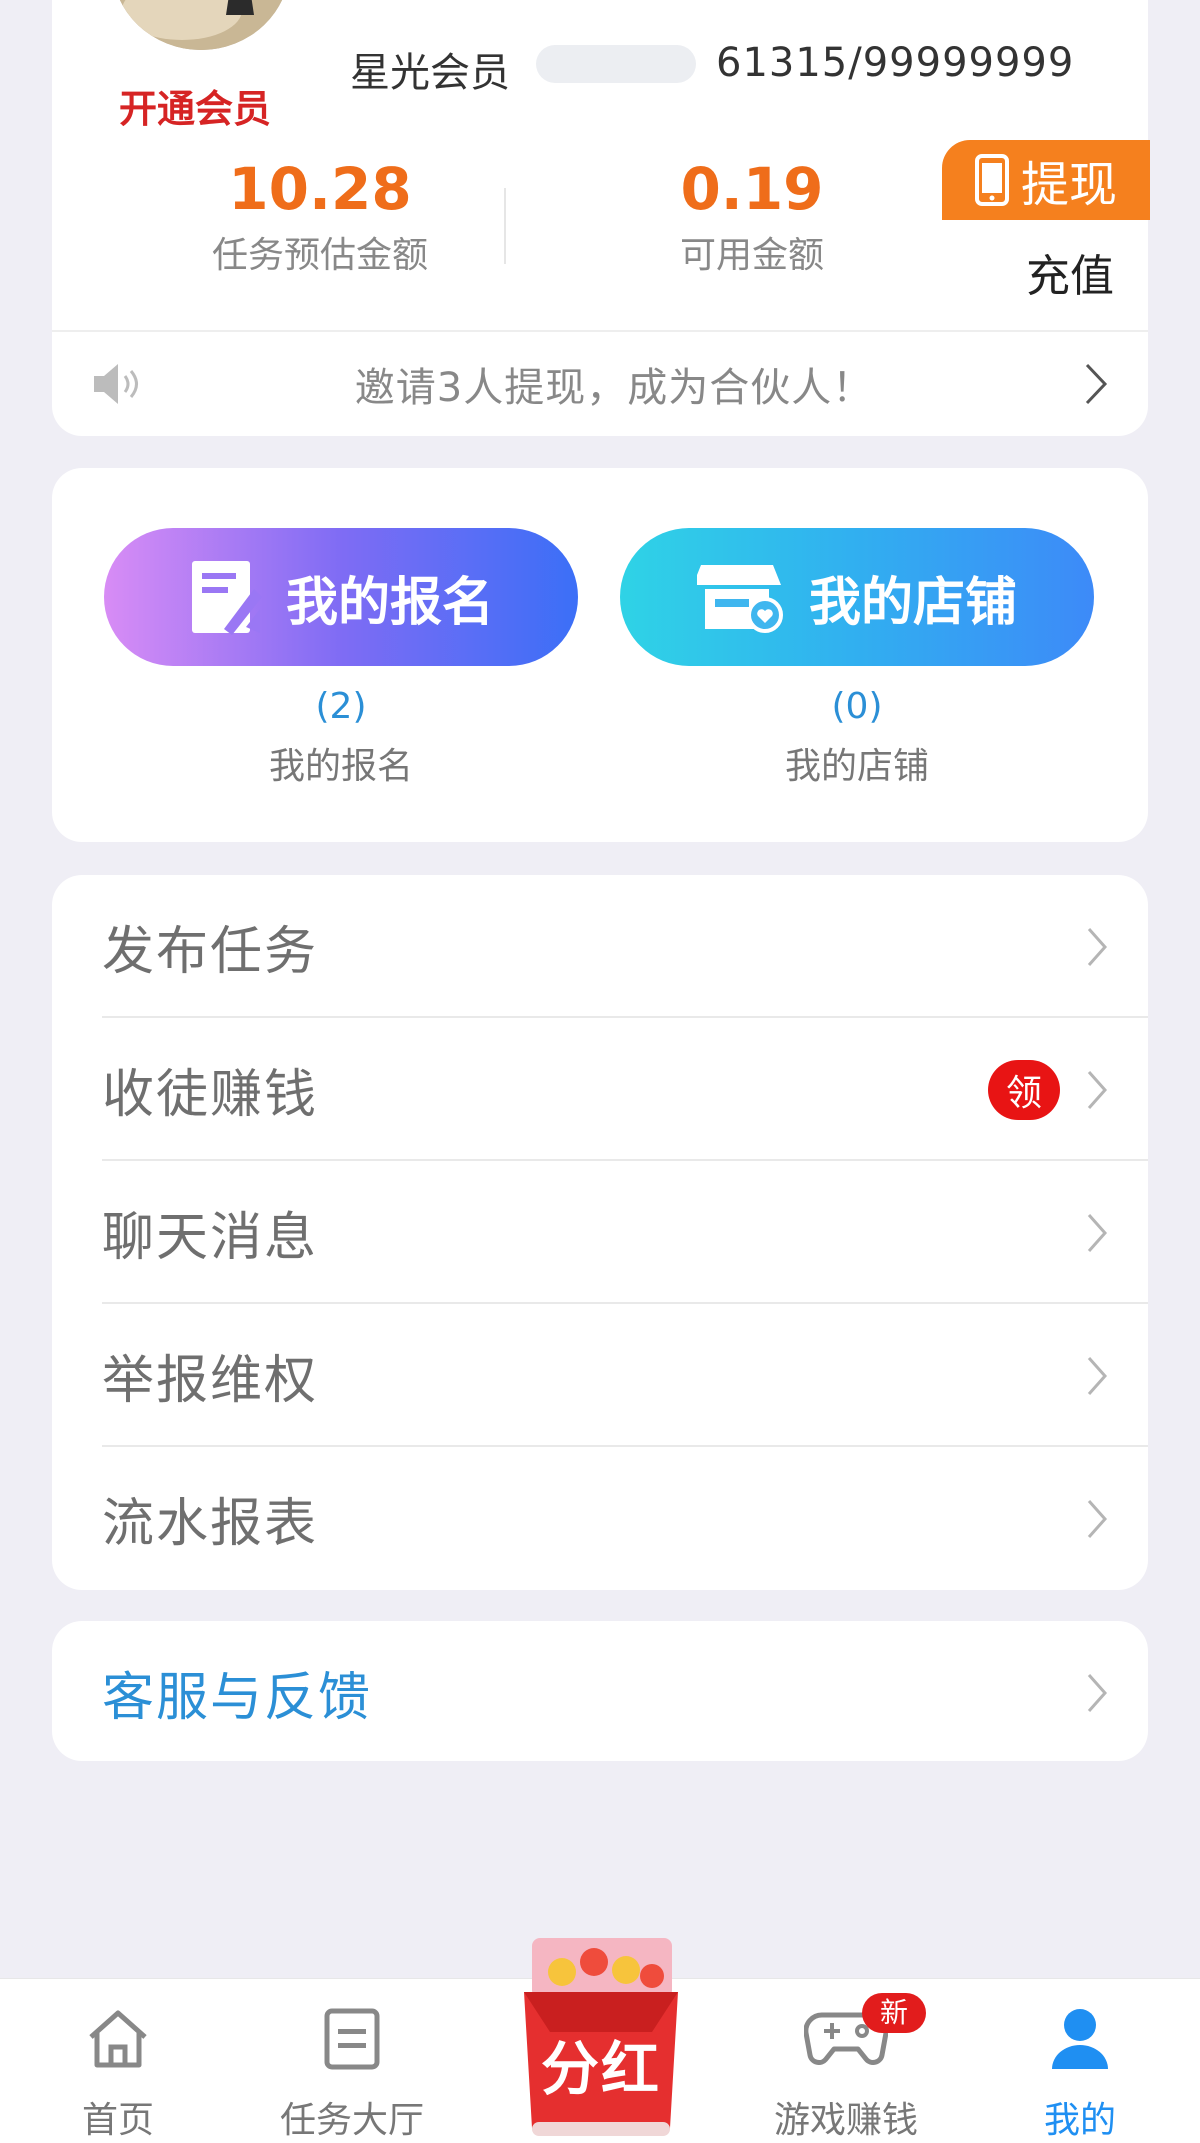 The width and height of the screenshot is (1200, 2143). I want to click on withdraw-button: 提现, so click(1046, 180).